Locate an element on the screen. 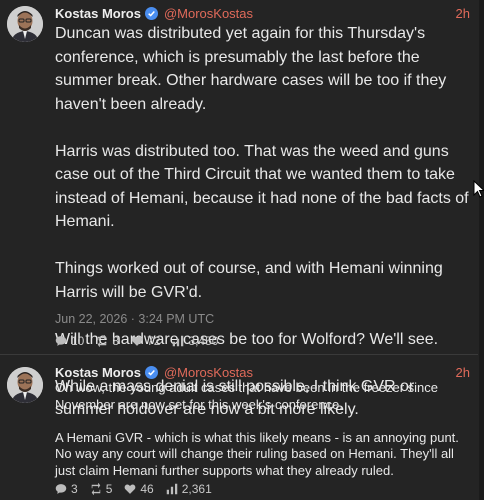 The image size is (484, 500). views-count: 3,450 is located at coordinates (203, 341).